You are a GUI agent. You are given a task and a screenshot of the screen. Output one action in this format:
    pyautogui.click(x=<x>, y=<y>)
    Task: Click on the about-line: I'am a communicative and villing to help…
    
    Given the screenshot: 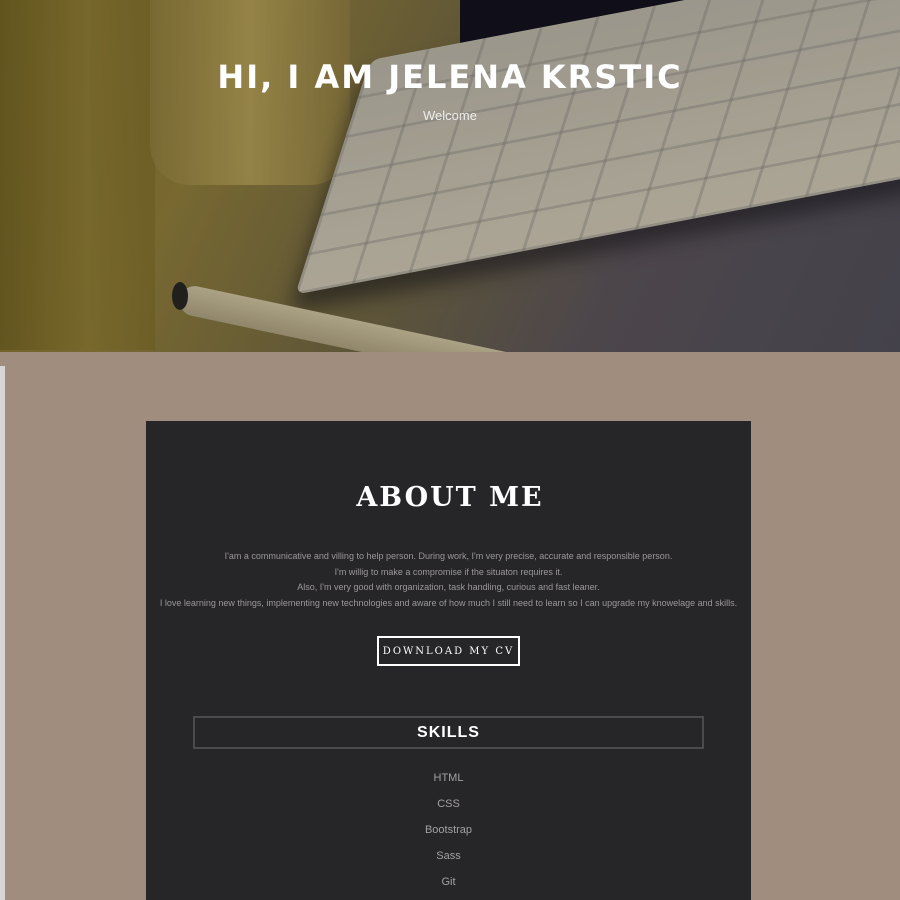 What is the action you would take?
    pyautogui.click(x=448, y=556)
    